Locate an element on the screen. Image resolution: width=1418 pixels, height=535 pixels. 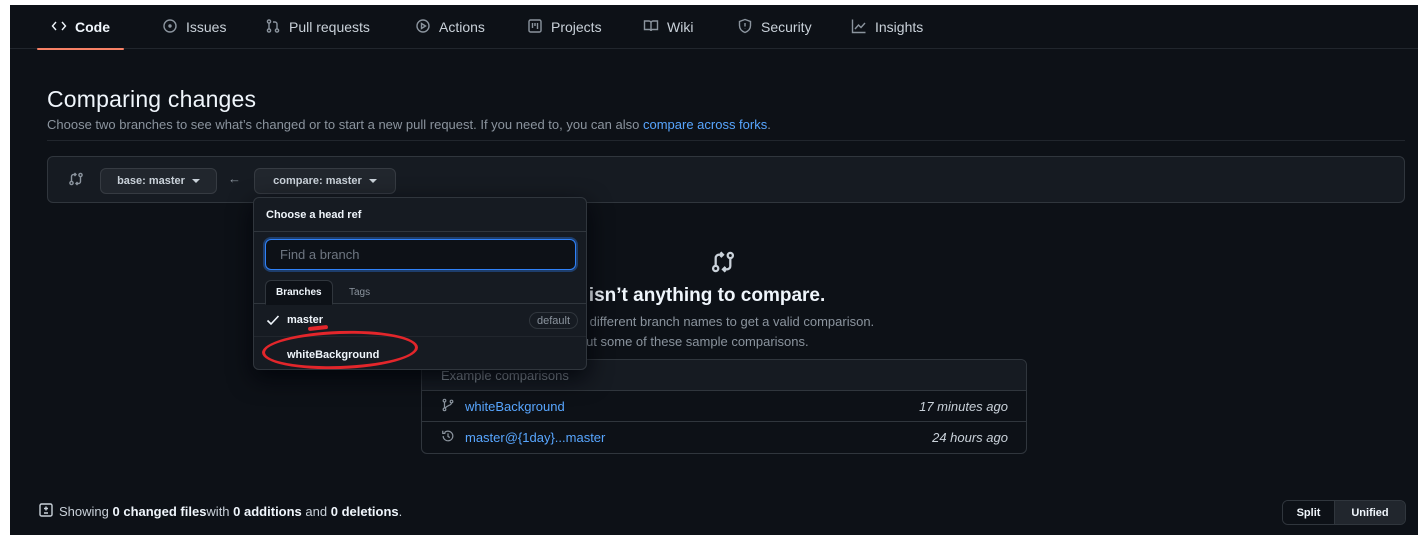
tab-wiki: Wiki is located at coordinates (668, 27).